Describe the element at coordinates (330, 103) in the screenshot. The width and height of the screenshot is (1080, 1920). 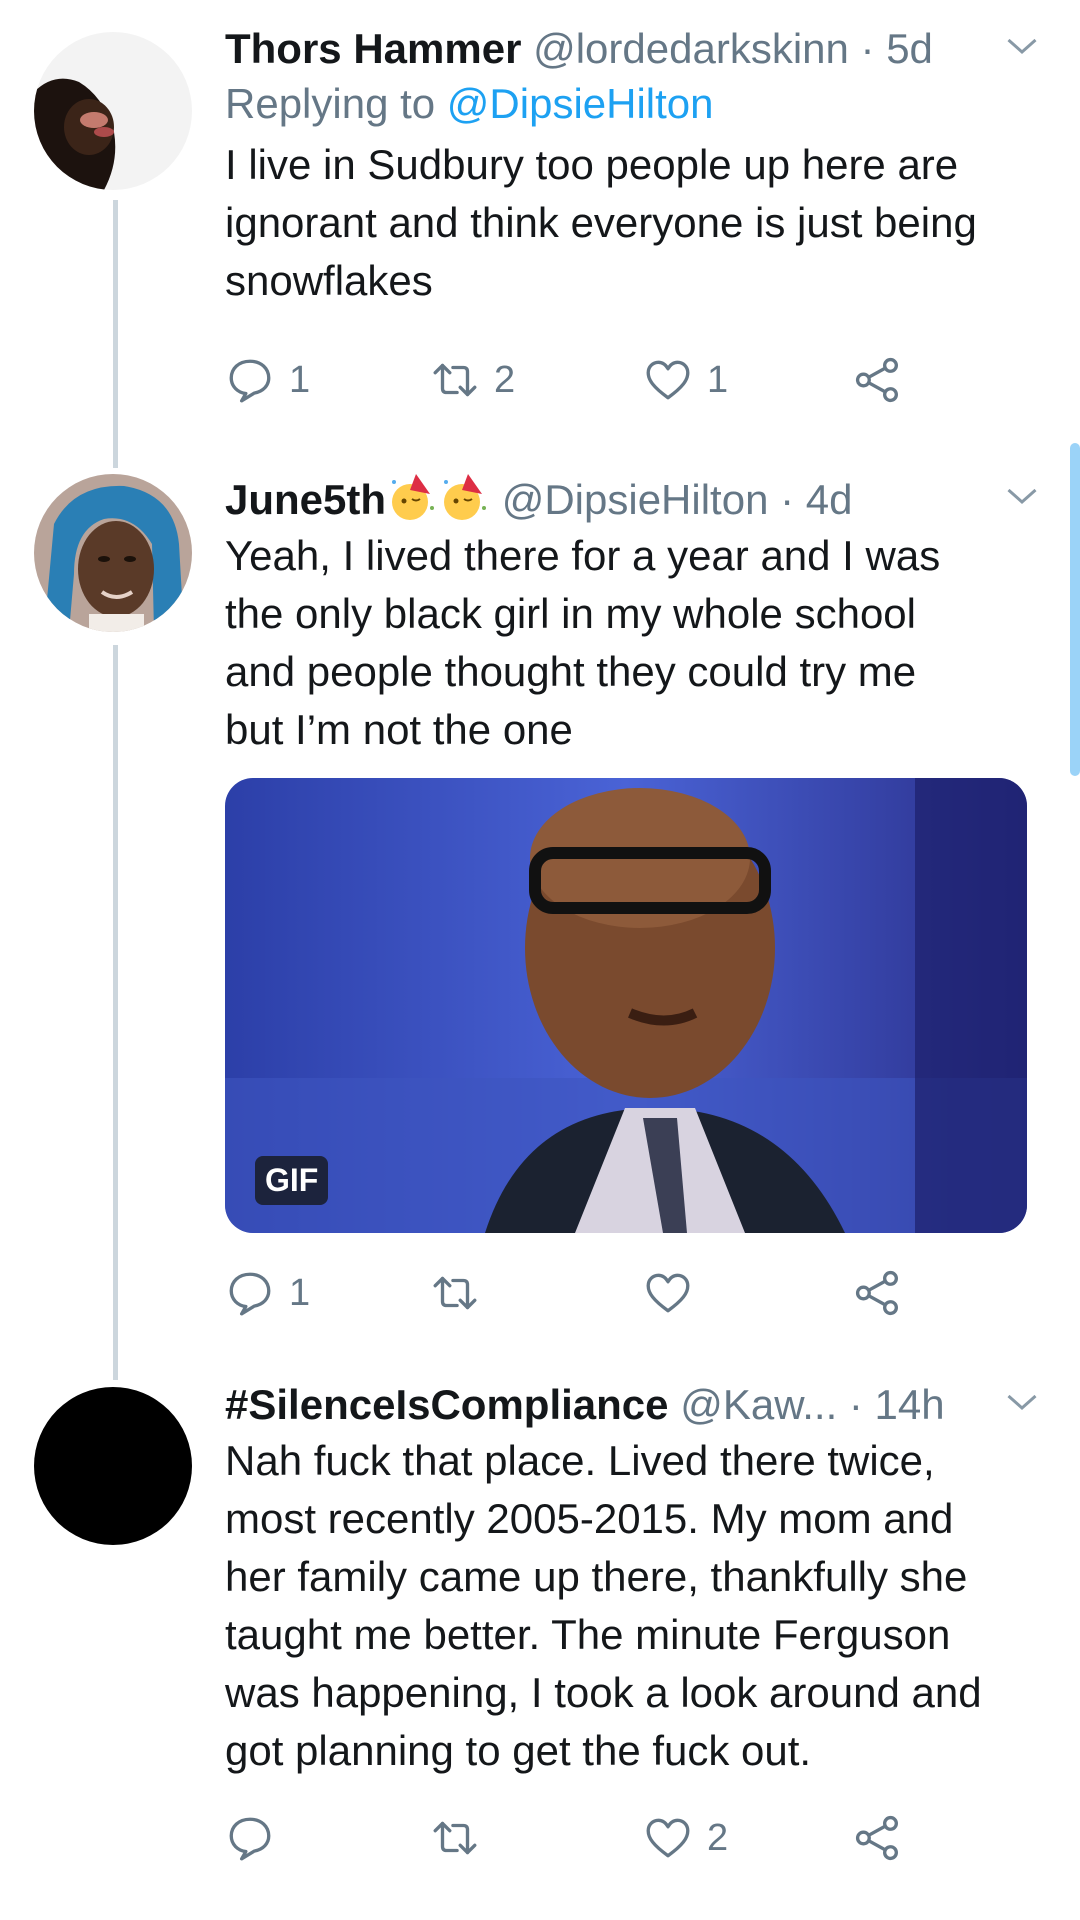
I see `replying-label: Replying to` at that location.